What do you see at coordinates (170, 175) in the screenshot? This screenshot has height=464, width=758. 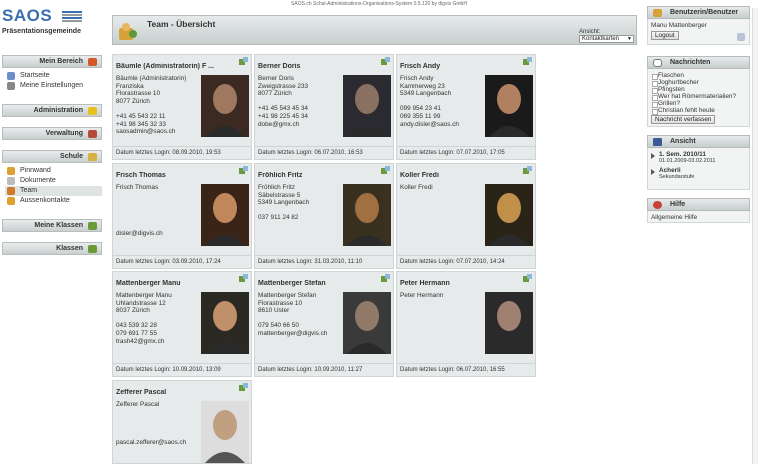 I see `contact-name: Frisch Thomas` at bounding box center [170, 175].